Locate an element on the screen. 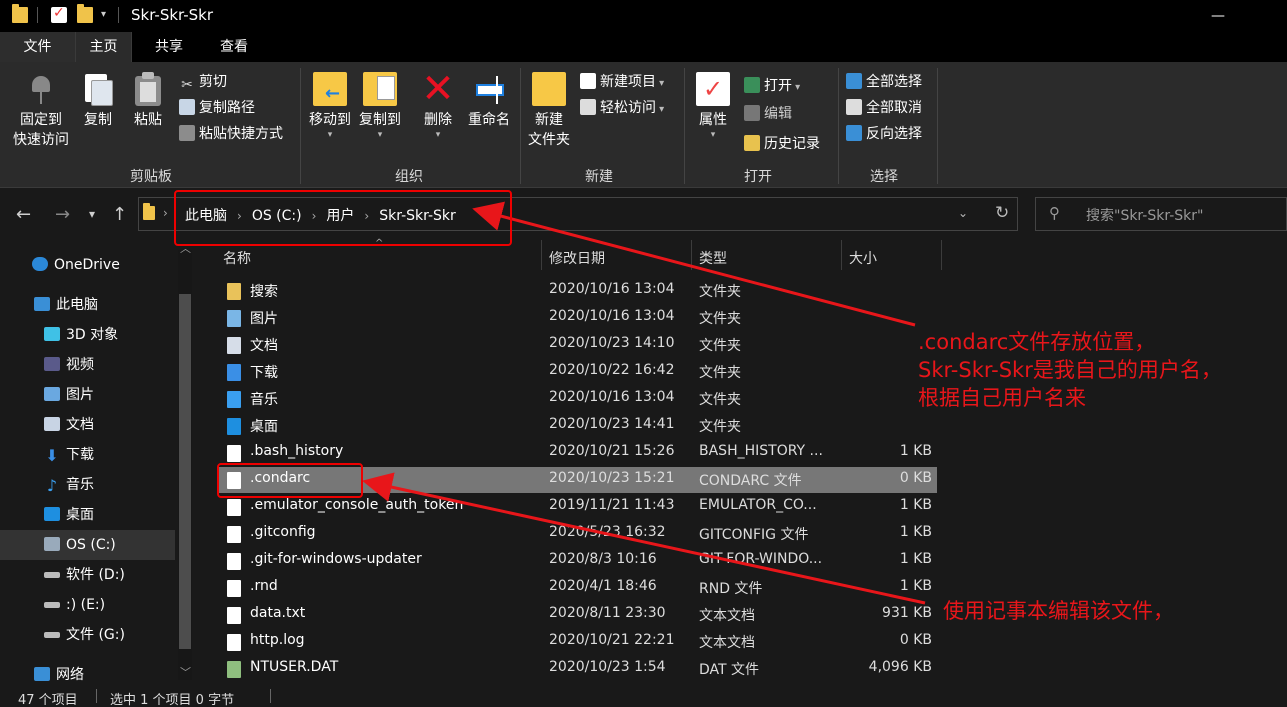  move-to-label: 移动到 is located at coordinates (330, 120).